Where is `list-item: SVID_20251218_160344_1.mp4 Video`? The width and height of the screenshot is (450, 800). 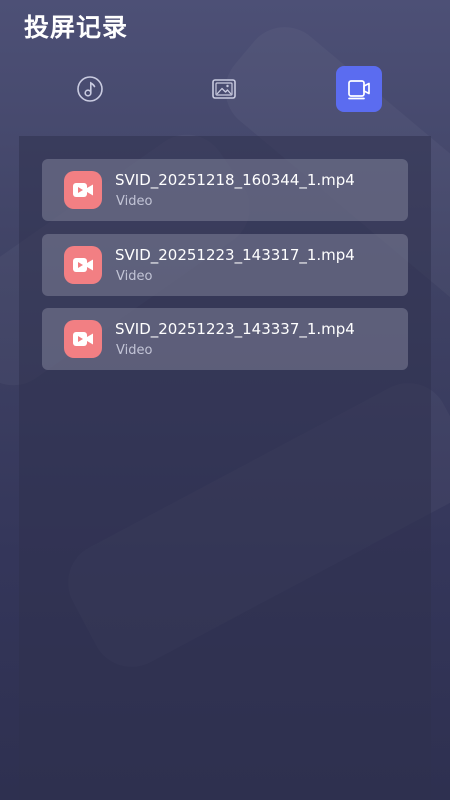
list-item: SVID_20251218_160344_1.mp4 Video is located at coordinates (225, 190).